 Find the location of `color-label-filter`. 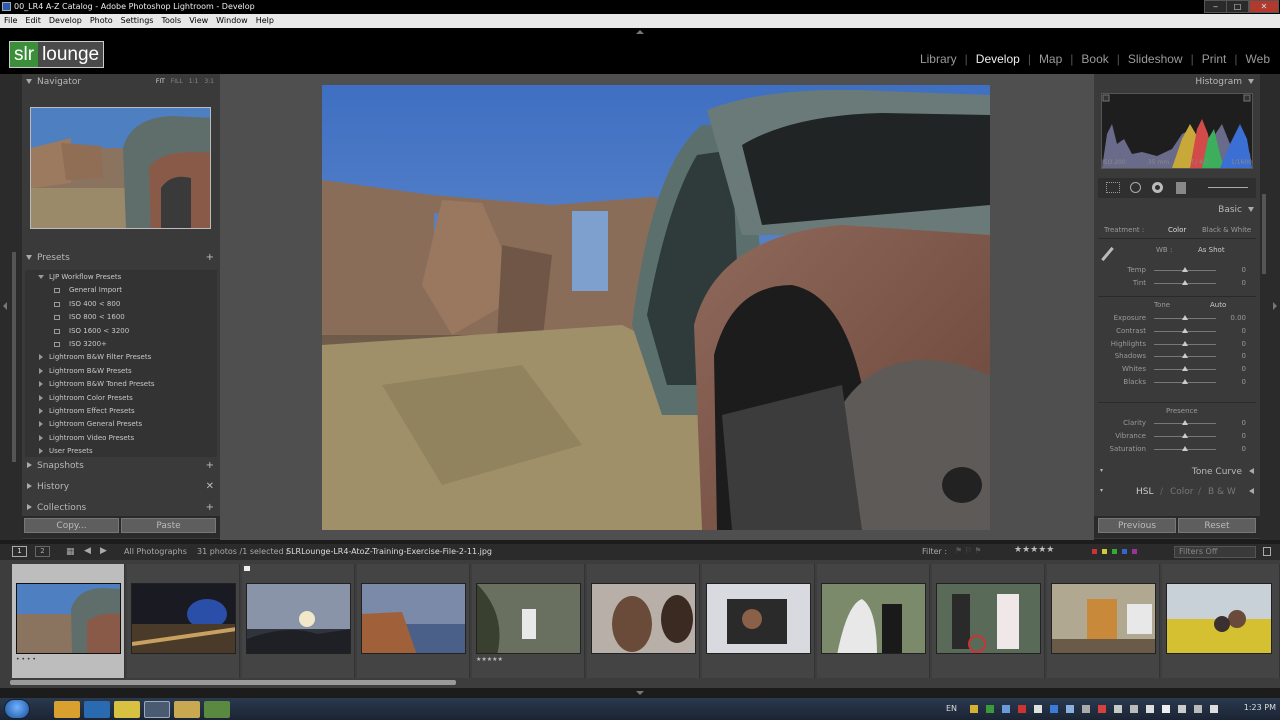

color-label-filter is located at coordinates (1125, 552).